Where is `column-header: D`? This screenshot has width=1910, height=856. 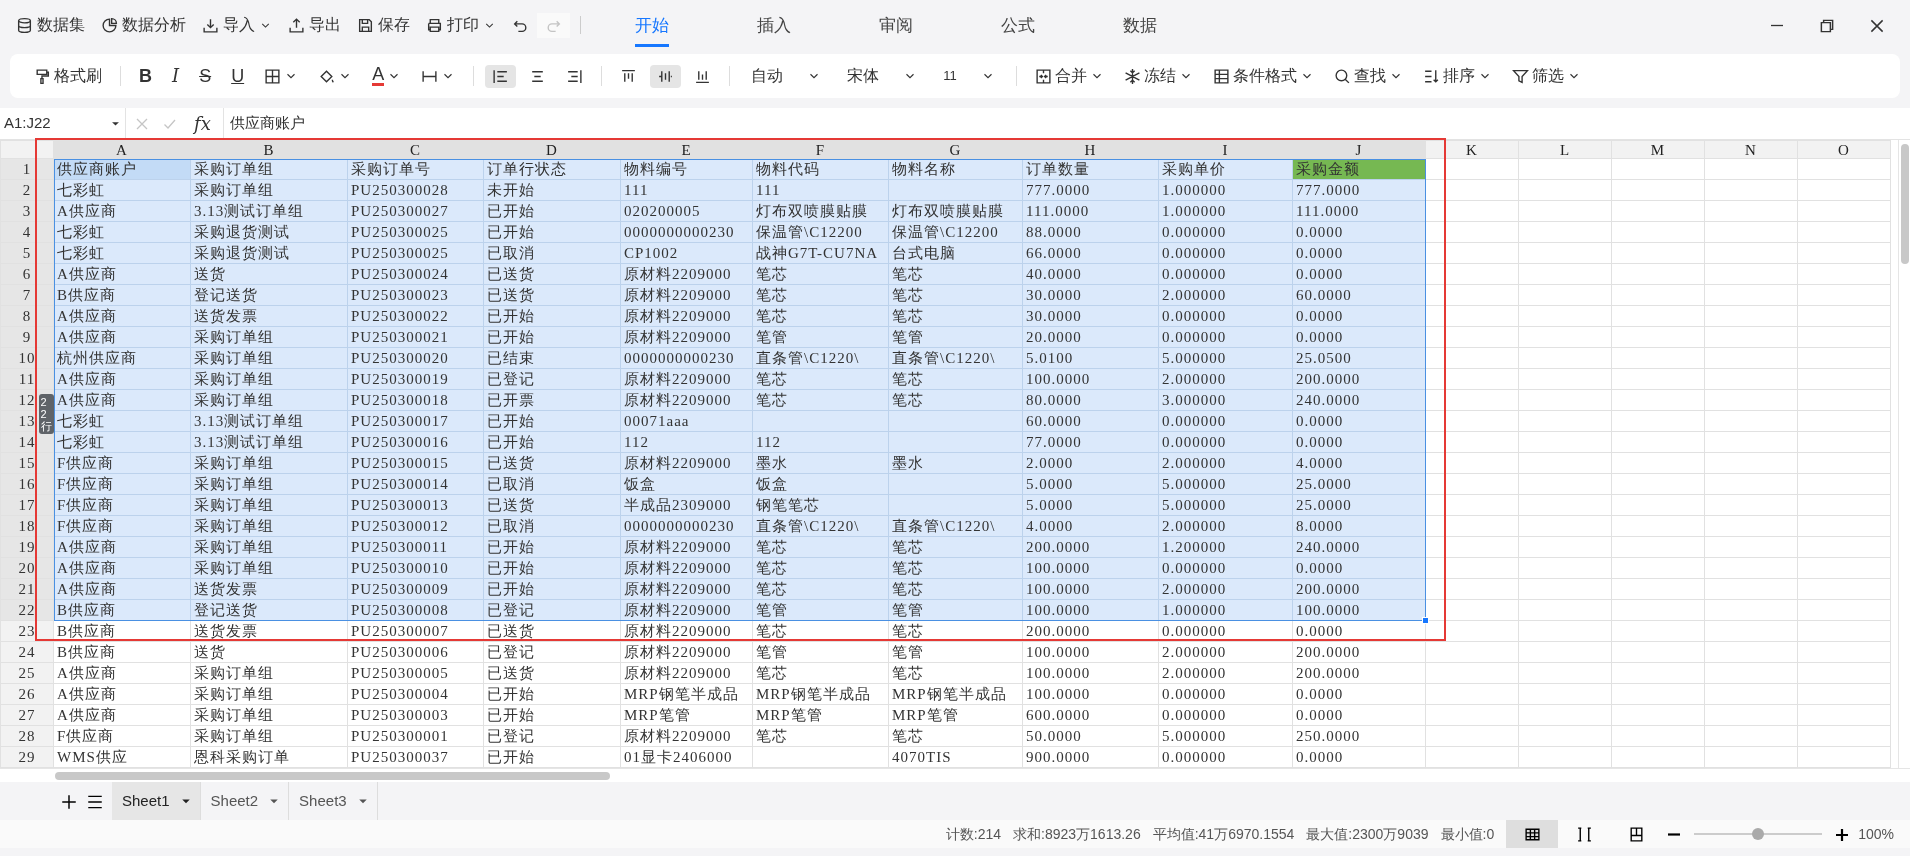 column-header: D is located at coordinates (552, 149).